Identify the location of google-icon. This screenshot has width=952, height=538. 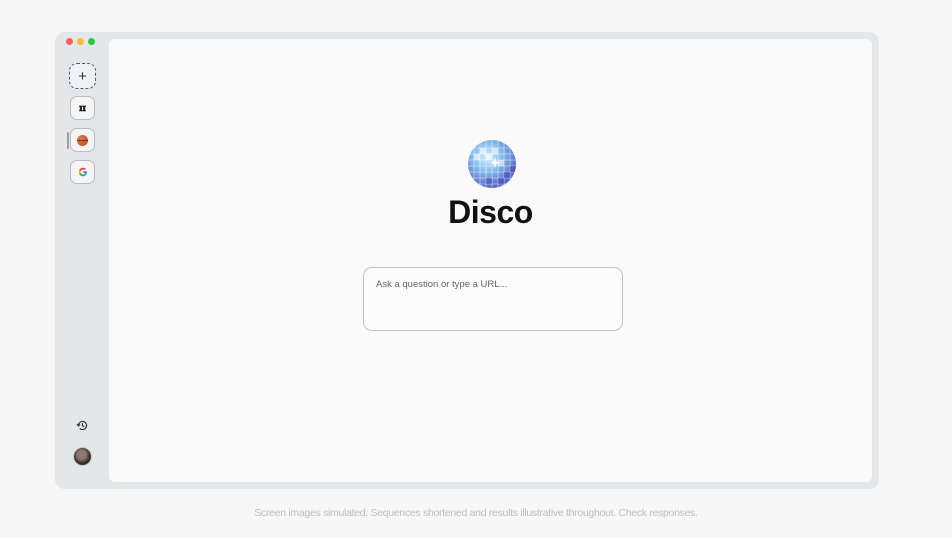
(82, 172).